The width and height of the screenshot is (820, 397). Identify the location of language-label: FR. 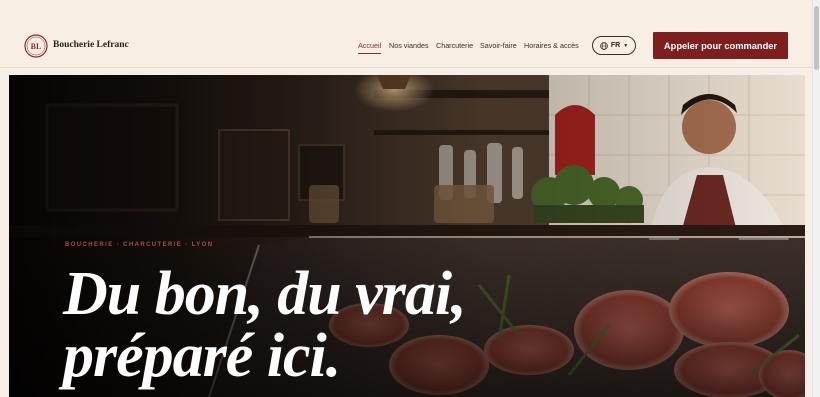
(615, 45).